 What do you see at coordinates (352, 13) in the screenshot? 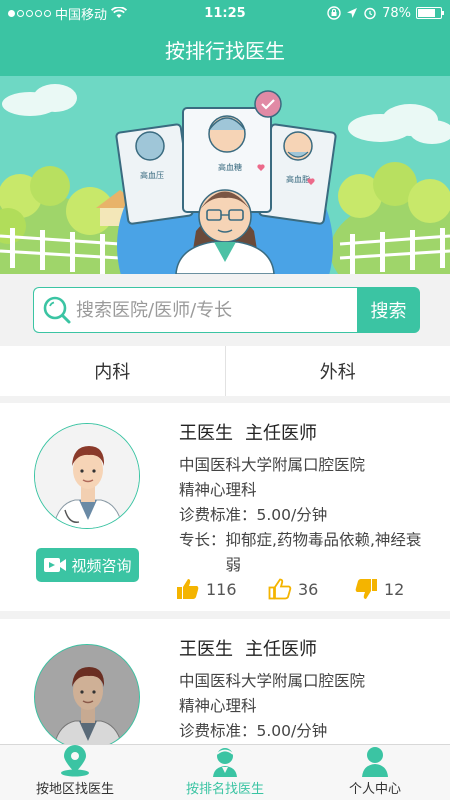
I see `location-arrow-icon` at bounding box center [352, 13].